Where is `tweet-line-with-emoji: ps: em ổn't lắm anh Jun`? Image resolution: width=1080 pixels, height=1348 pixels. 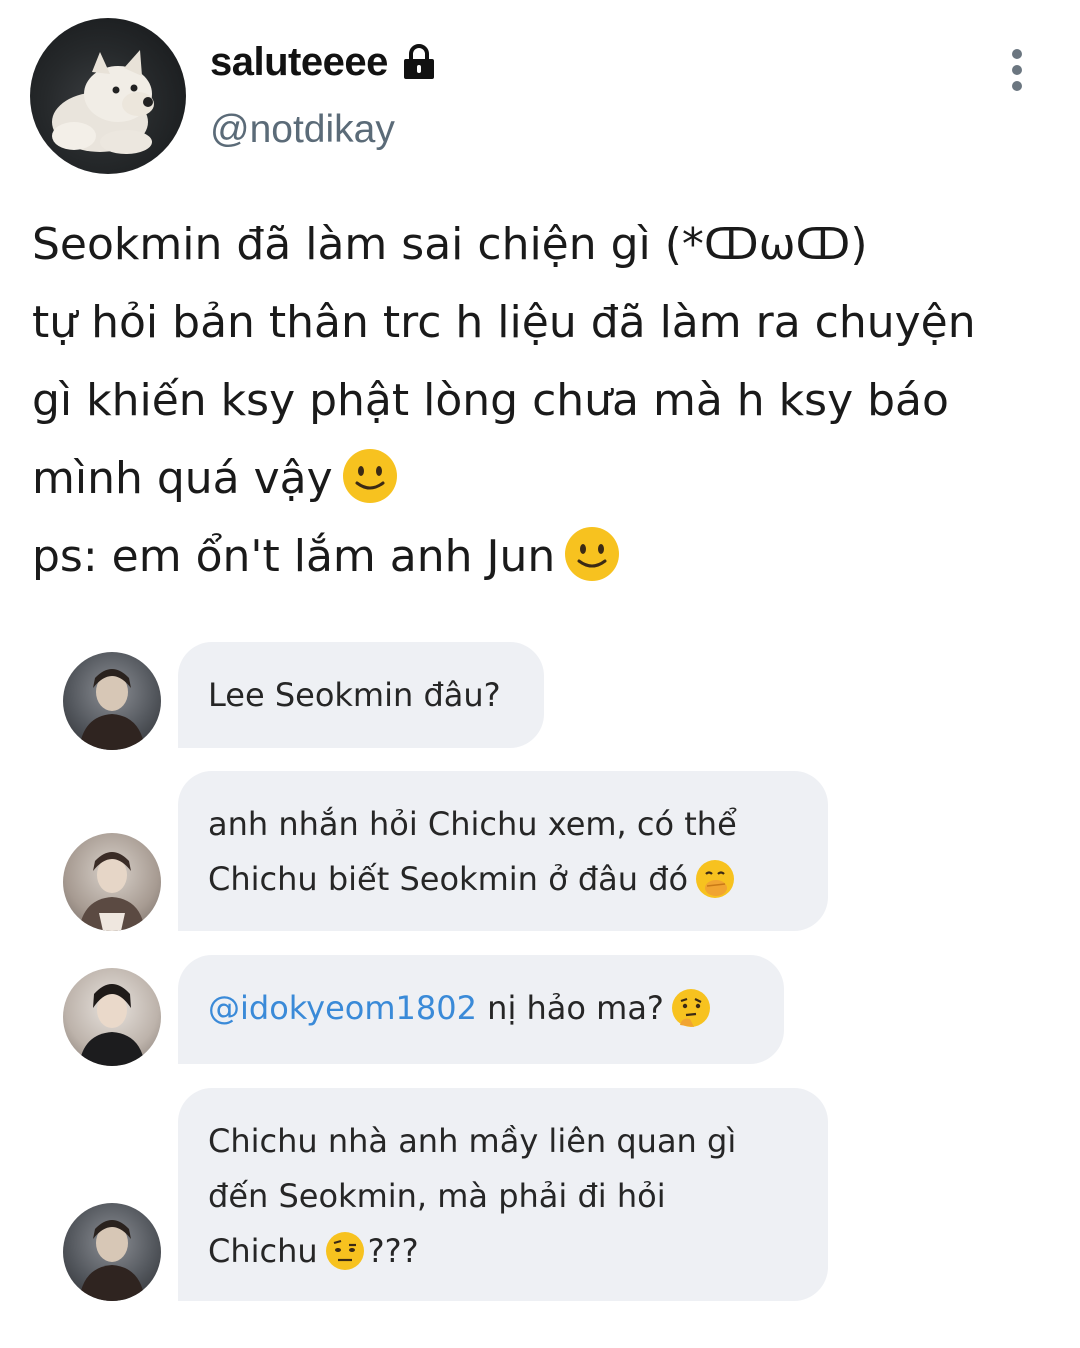 tweet-line-with-emoji: ps: em ổn't lắm anh Jun is located at coordinates (547, 557).